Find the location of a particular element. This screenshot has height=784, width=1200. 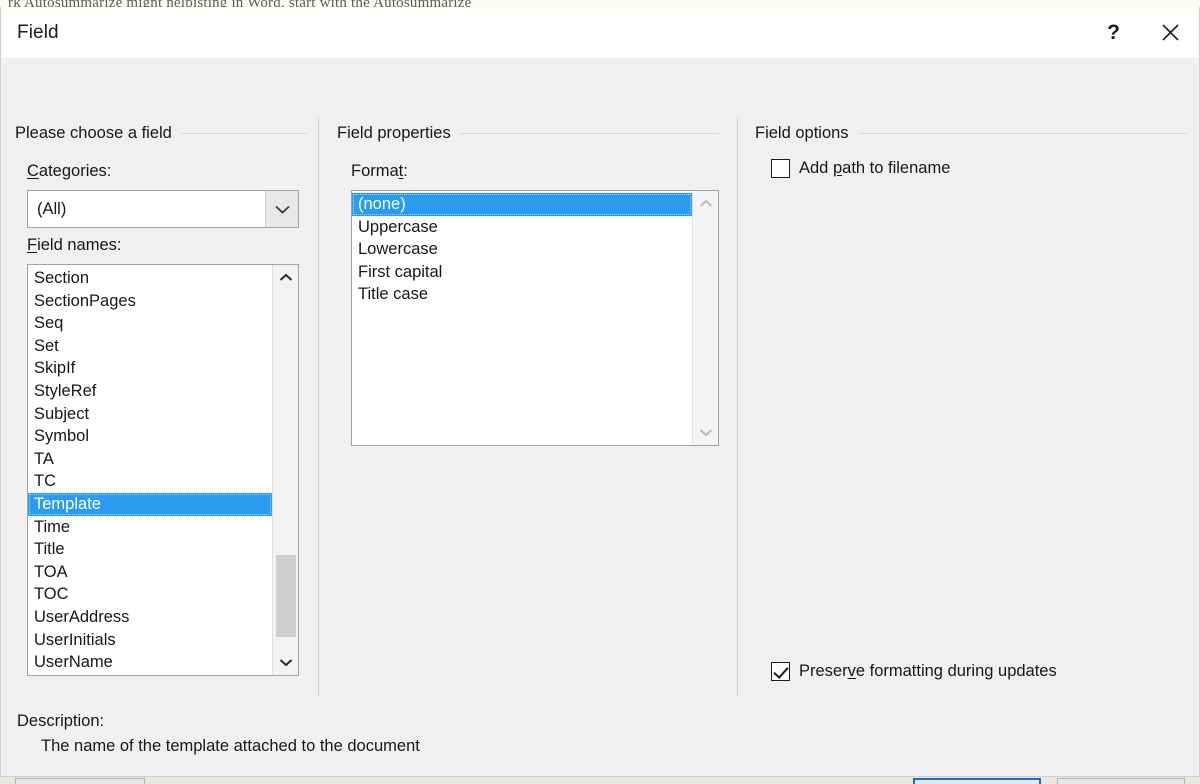

field-names-item: Time is located at coordinates (150, 527).